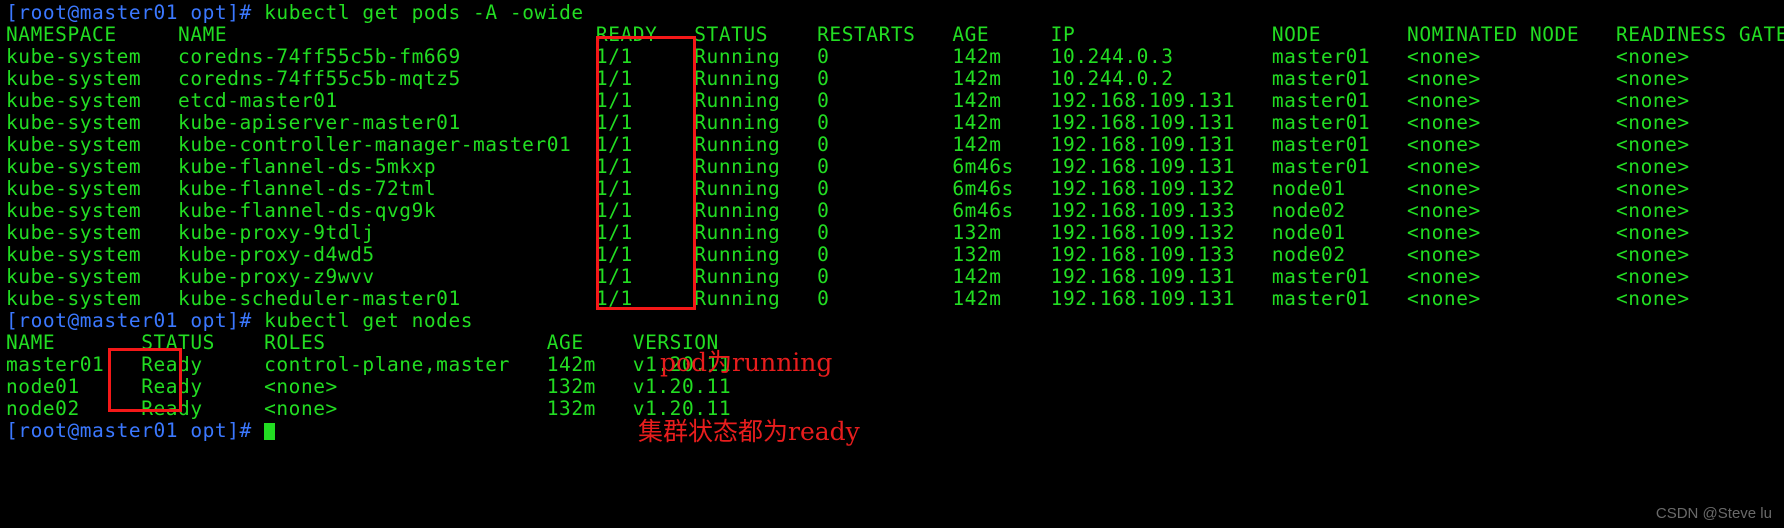 The image size is (1784, 528). I want to click on command-spacer, so click(258, 320).